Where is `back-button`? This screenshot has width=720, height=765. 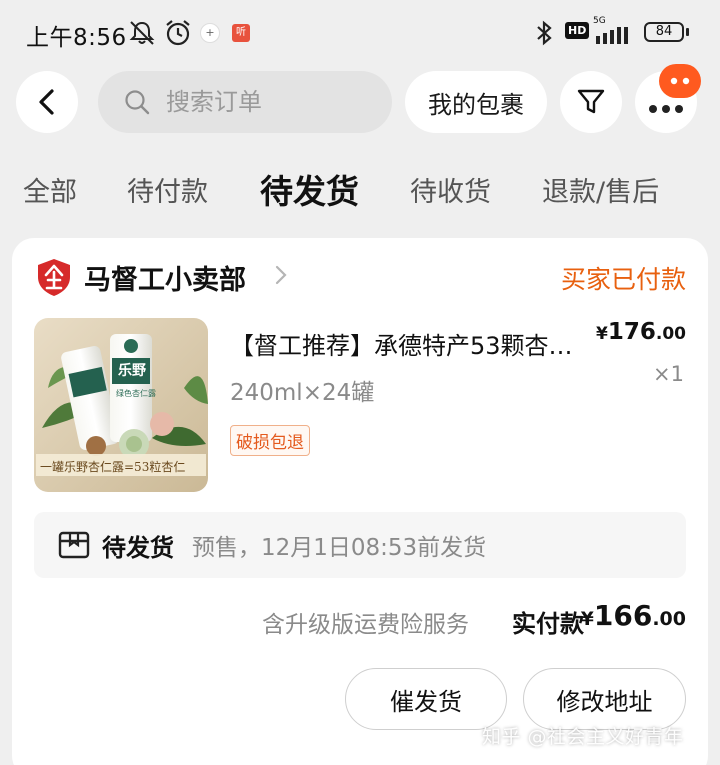
back-button is located at coordinates (47, 102).